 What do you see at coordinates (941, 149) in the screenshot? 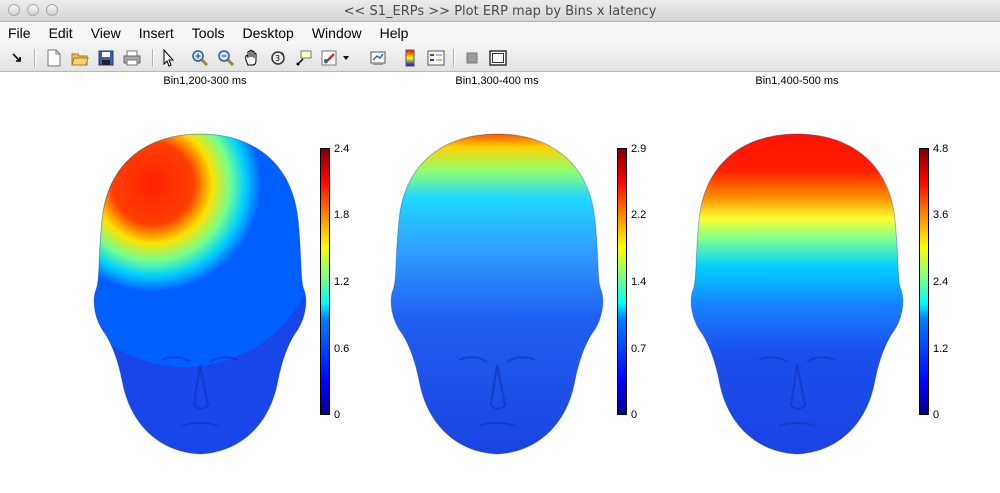
I see `colorbar-tick: 4.8` at bounding box center [941, 149].